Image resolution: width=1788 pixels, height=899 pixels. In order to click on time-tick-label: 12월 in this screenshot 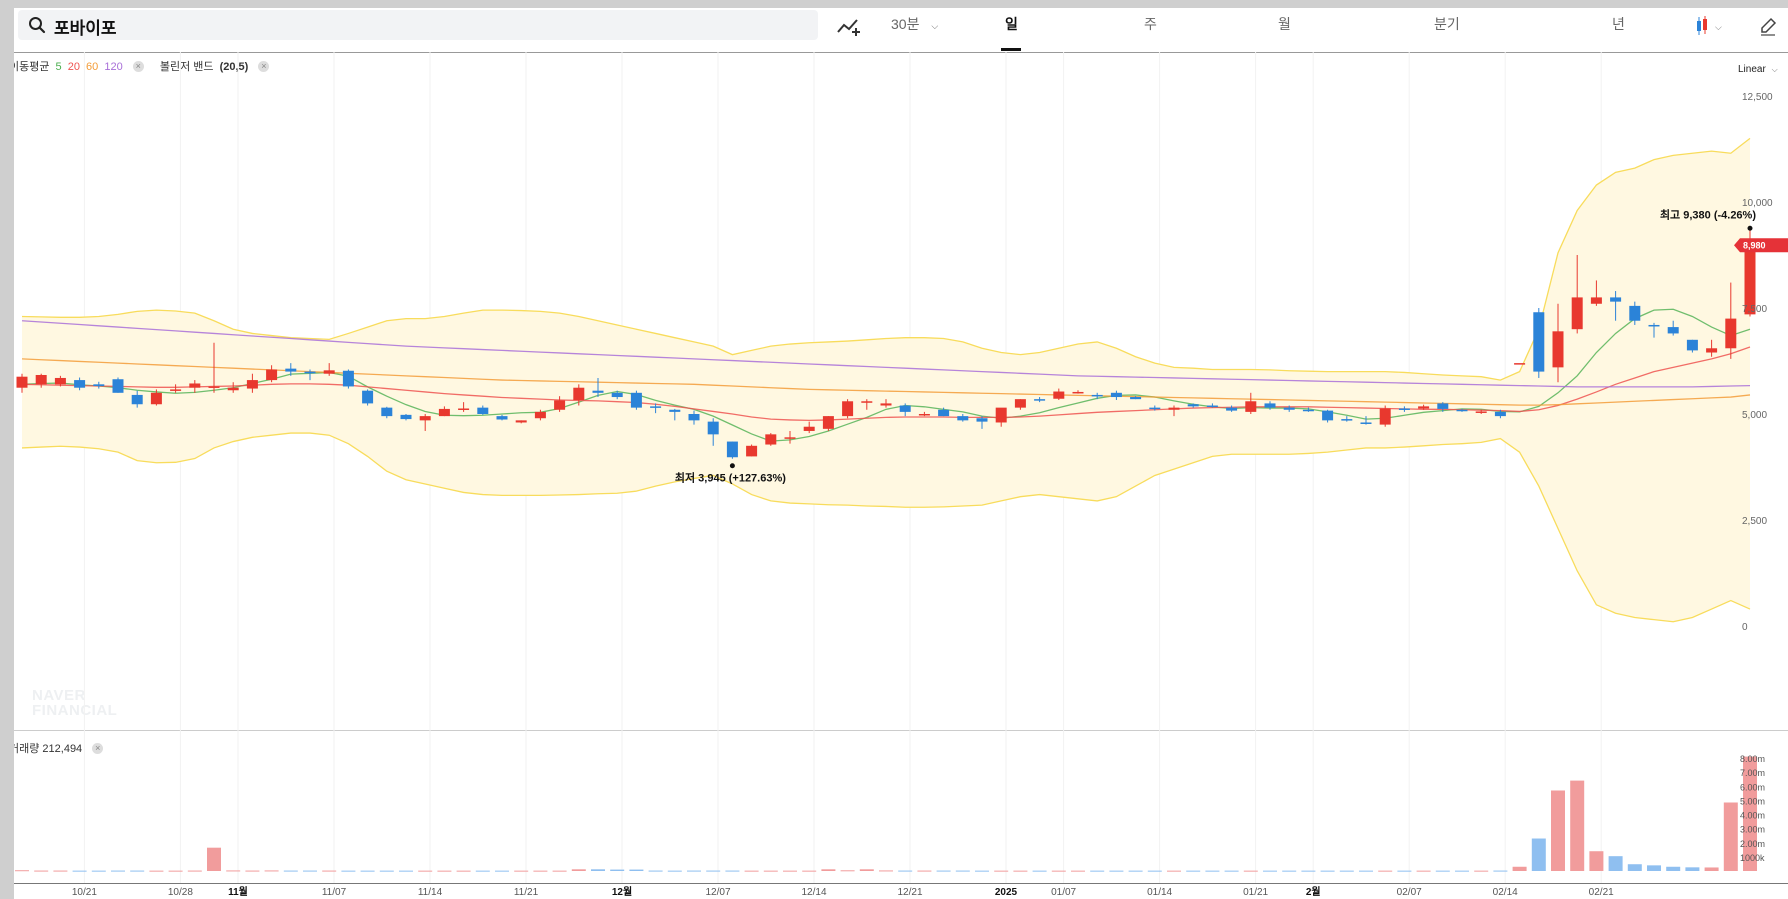, I will do `click(622, 892)`.